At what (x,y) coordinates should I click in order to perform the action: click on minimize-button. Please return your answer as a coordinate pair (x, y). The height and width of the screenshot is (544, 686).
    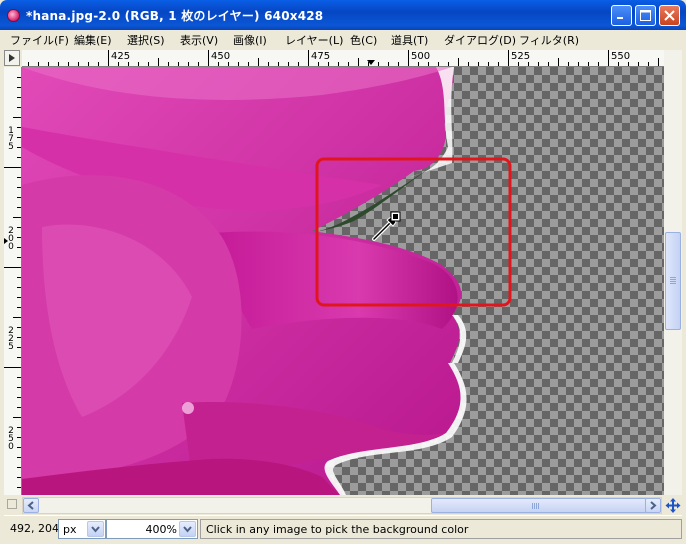
    Looking at the image, I should click on (621, 15).